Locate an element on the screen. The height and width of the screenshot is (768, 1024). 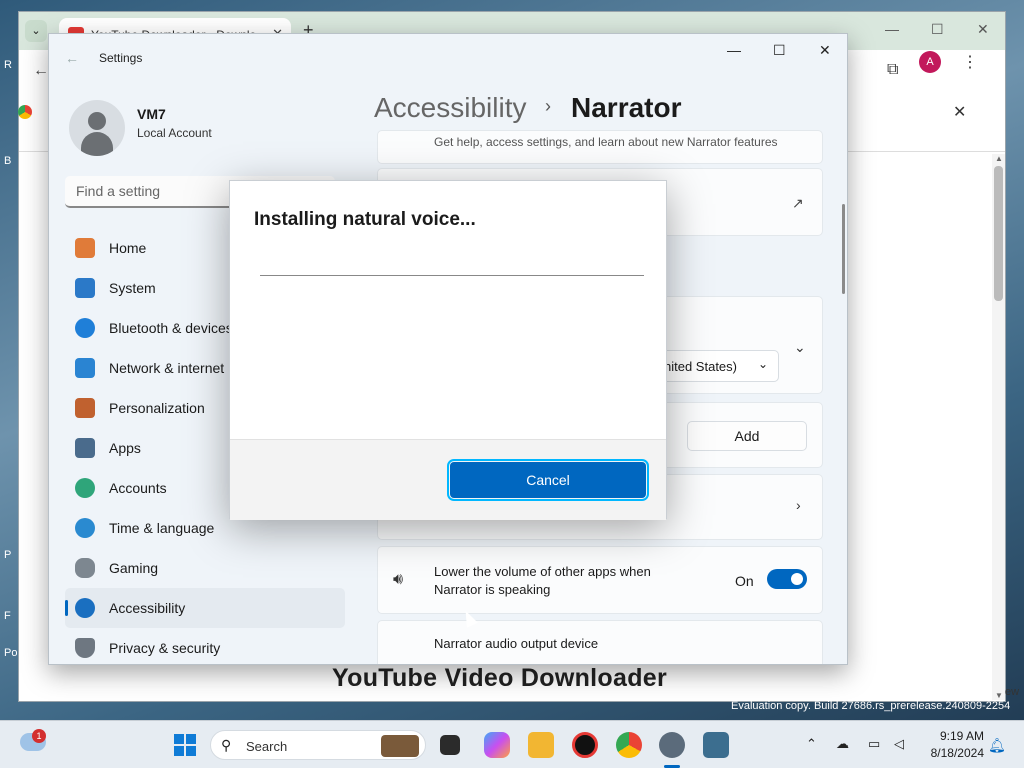
chevron-down-icon: ⌄ is located at coordinates (800, 347).